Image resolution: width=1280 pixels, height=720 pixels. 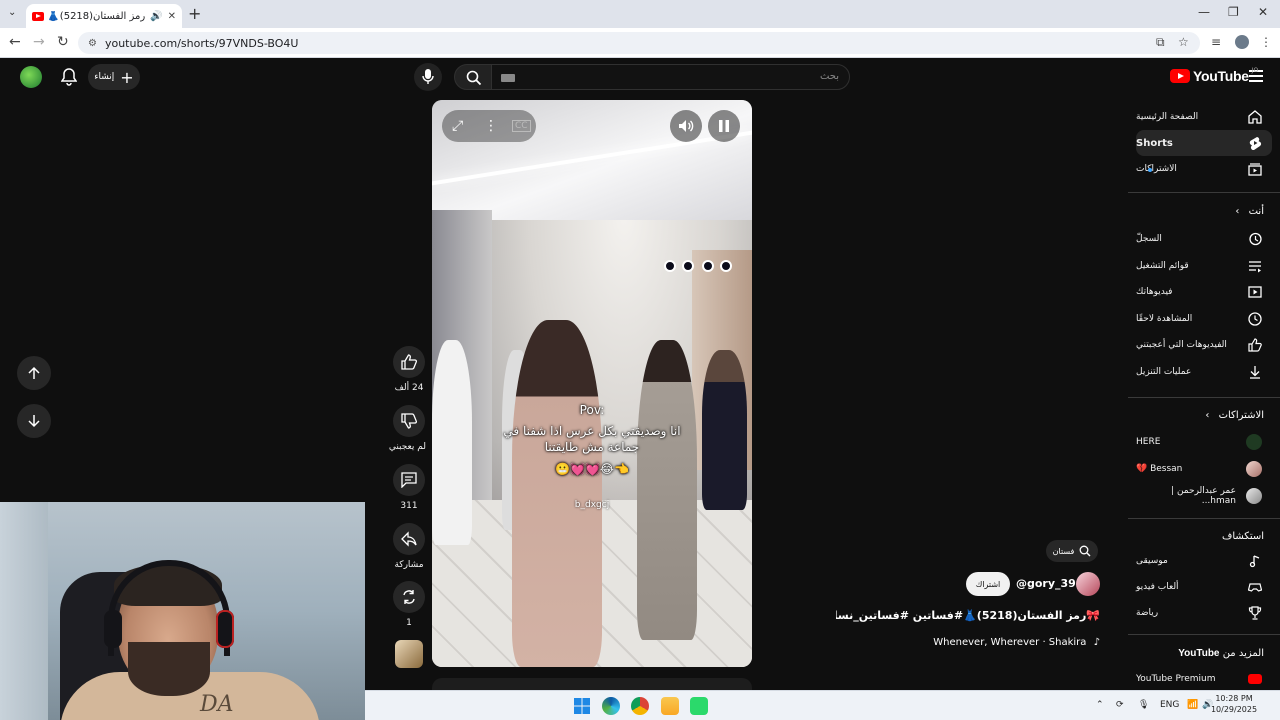 I want to click on related-search-chip: فستان, so click(x=1072, y=551).